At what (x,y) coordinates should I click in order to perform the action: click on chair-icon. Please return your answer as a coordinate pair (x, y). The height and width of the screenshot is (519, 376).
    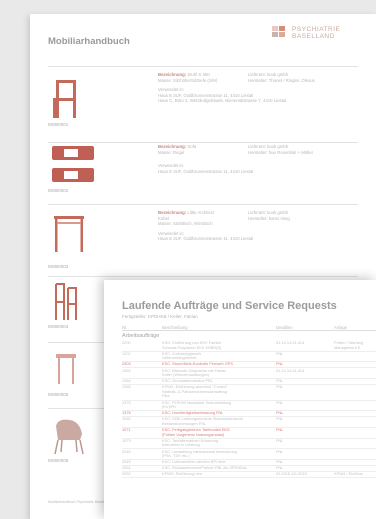
    Looking at the image, I should click on (64, 99).